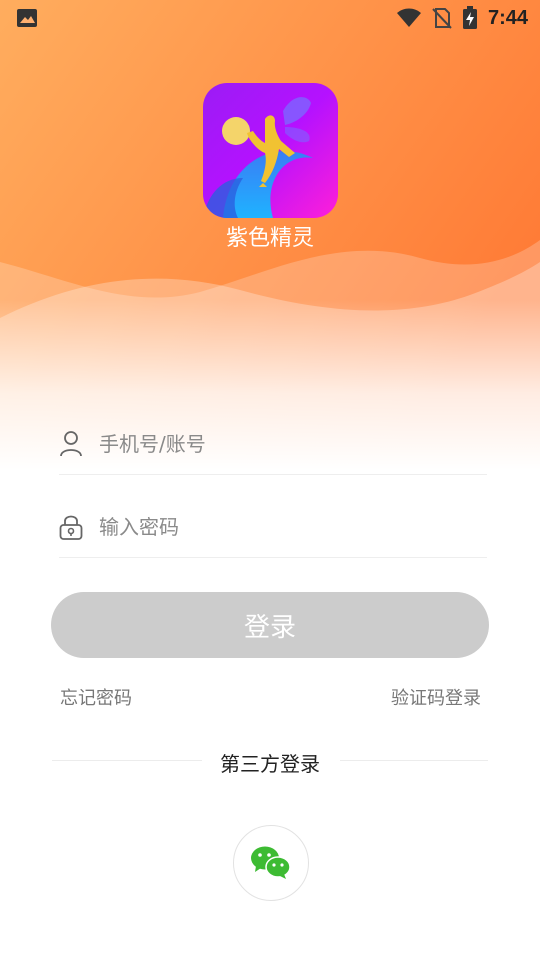 This screenshot has height=960, width=540. Describe the element at coordinates (289, 527) in the screenshot. I see `password-input` at that location.